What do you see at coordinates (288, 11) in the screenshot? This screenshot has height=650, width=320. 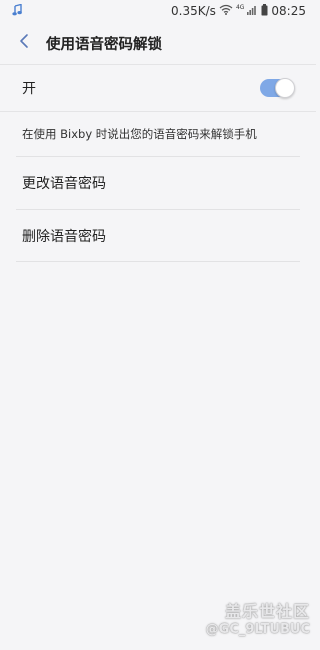 I see `clock: 08:25` at bounding box center [288, 11].